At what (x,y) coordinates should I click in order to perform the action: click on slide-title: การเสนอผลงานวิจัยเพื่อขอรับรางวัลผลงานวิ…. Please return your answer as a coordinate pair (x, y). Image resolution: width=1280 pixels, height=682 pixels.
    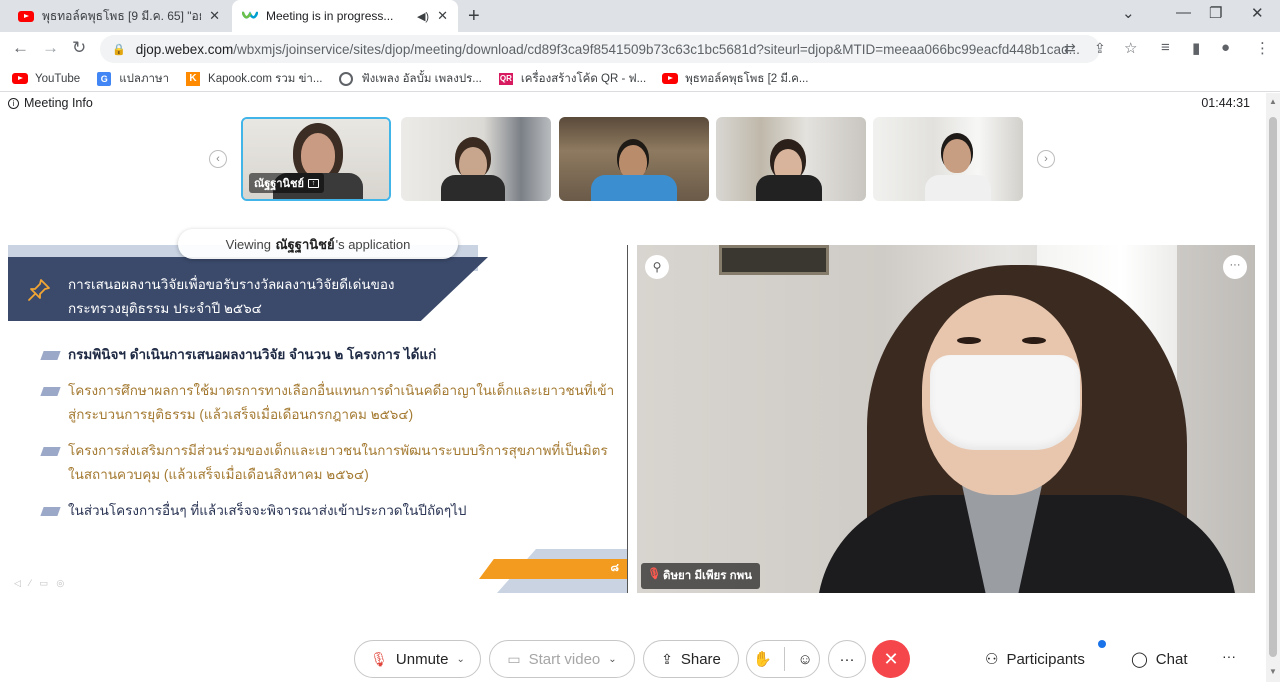
    Looking at the image, I should click on (263, 297).